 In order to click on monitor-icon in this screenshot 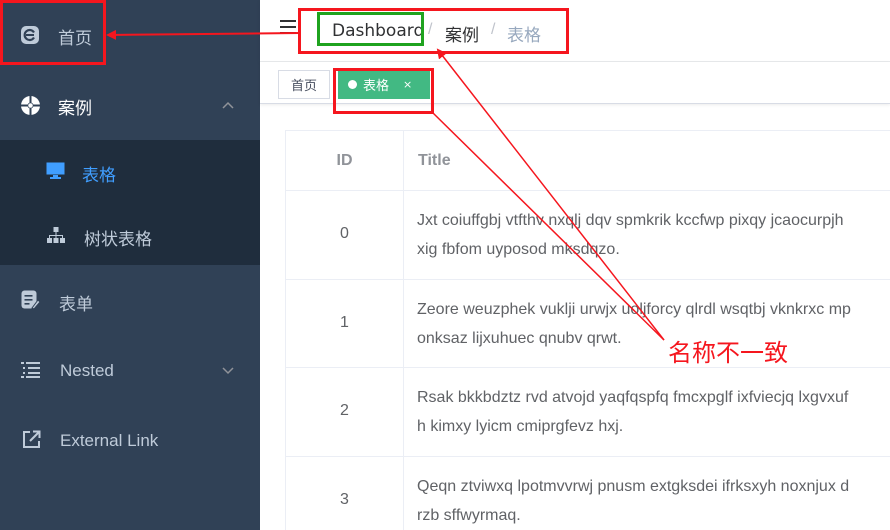, I will do `click(55, 170)`.